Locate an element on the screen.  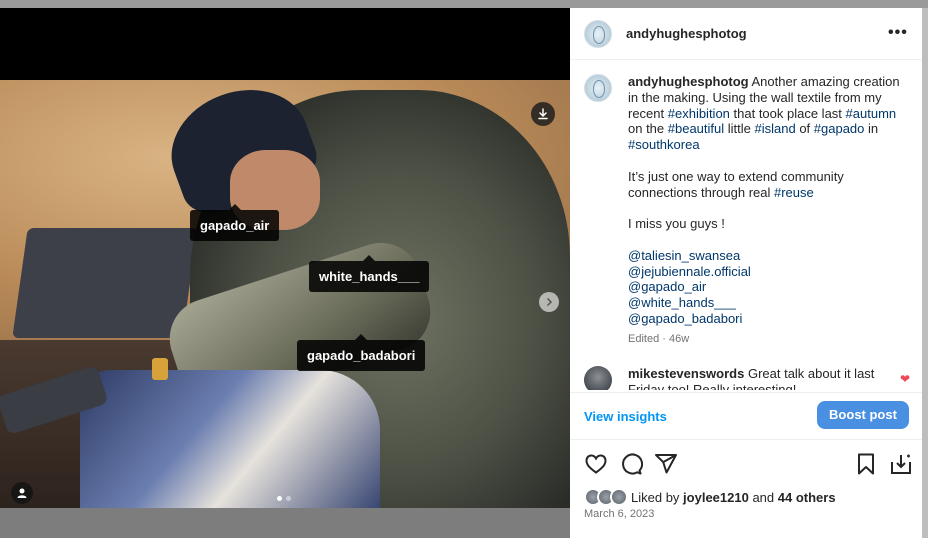
carousel-indicator is located at coordinates (284, 498).